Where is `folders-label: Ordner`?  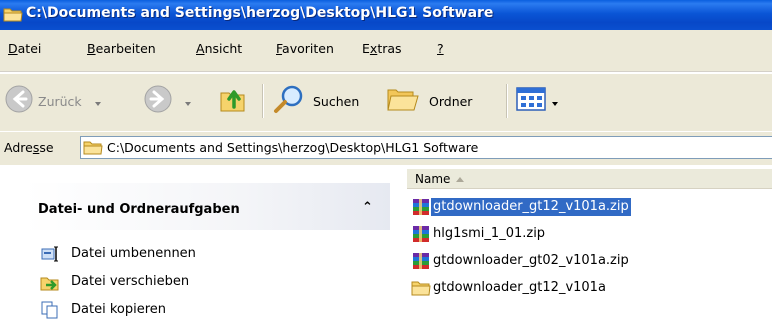 folders-label: Ordner is located at coordinates (451, 101).